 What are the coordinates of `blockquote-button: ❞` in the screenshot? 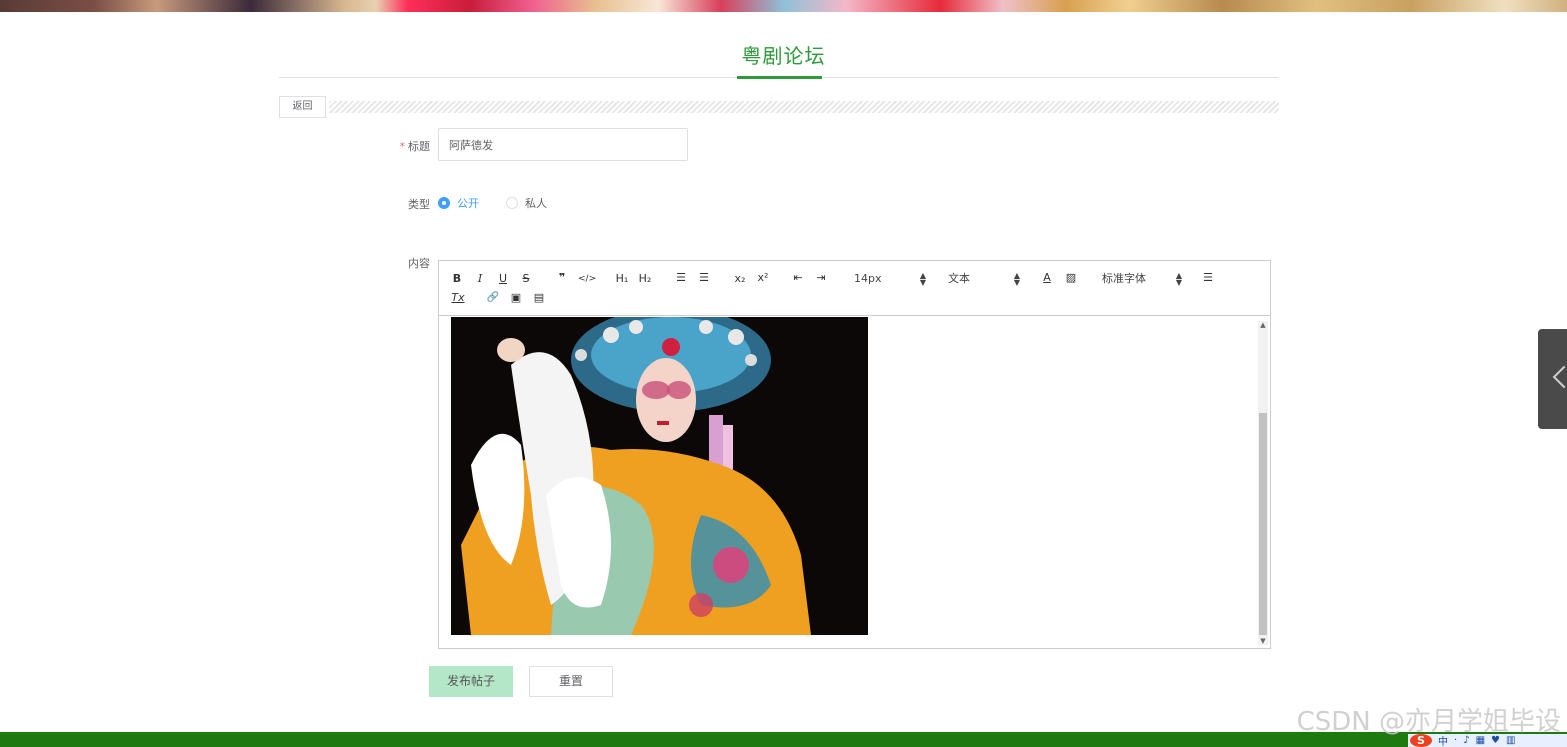 It's located at (562, 278).